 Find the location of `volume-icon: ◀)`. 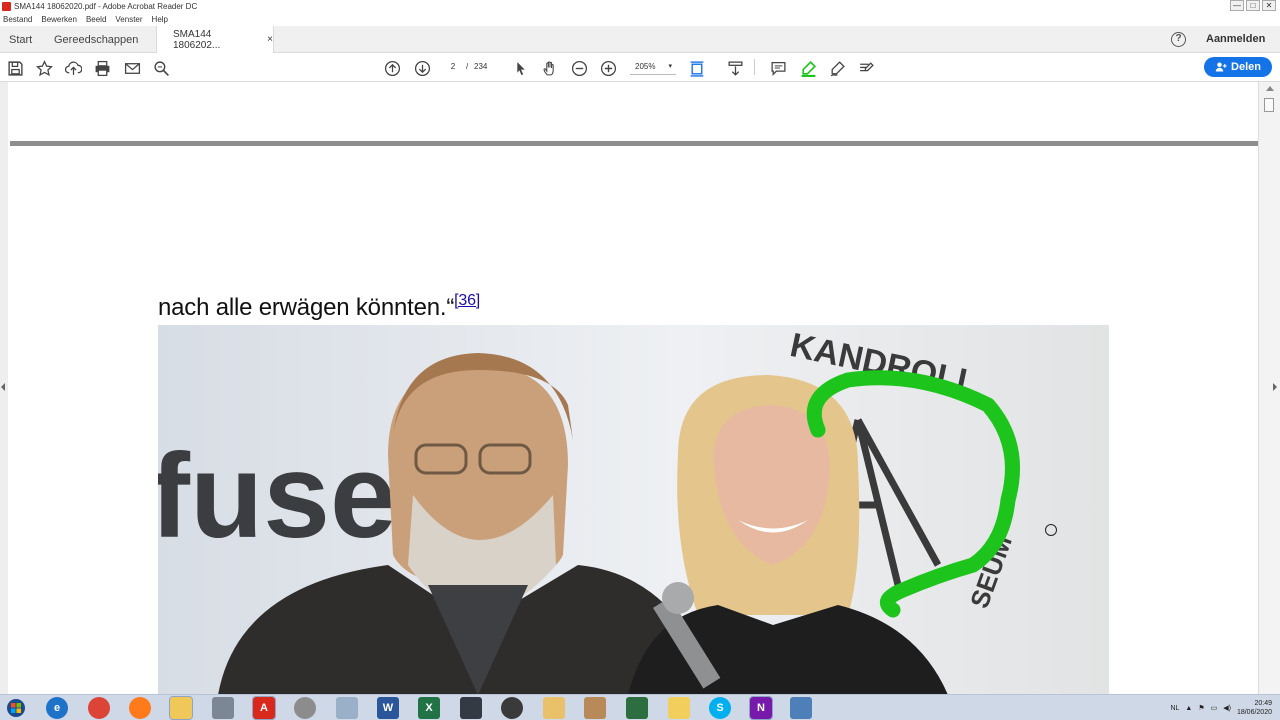

volume-icon: ◀) is located at coordinates (1227, 708).